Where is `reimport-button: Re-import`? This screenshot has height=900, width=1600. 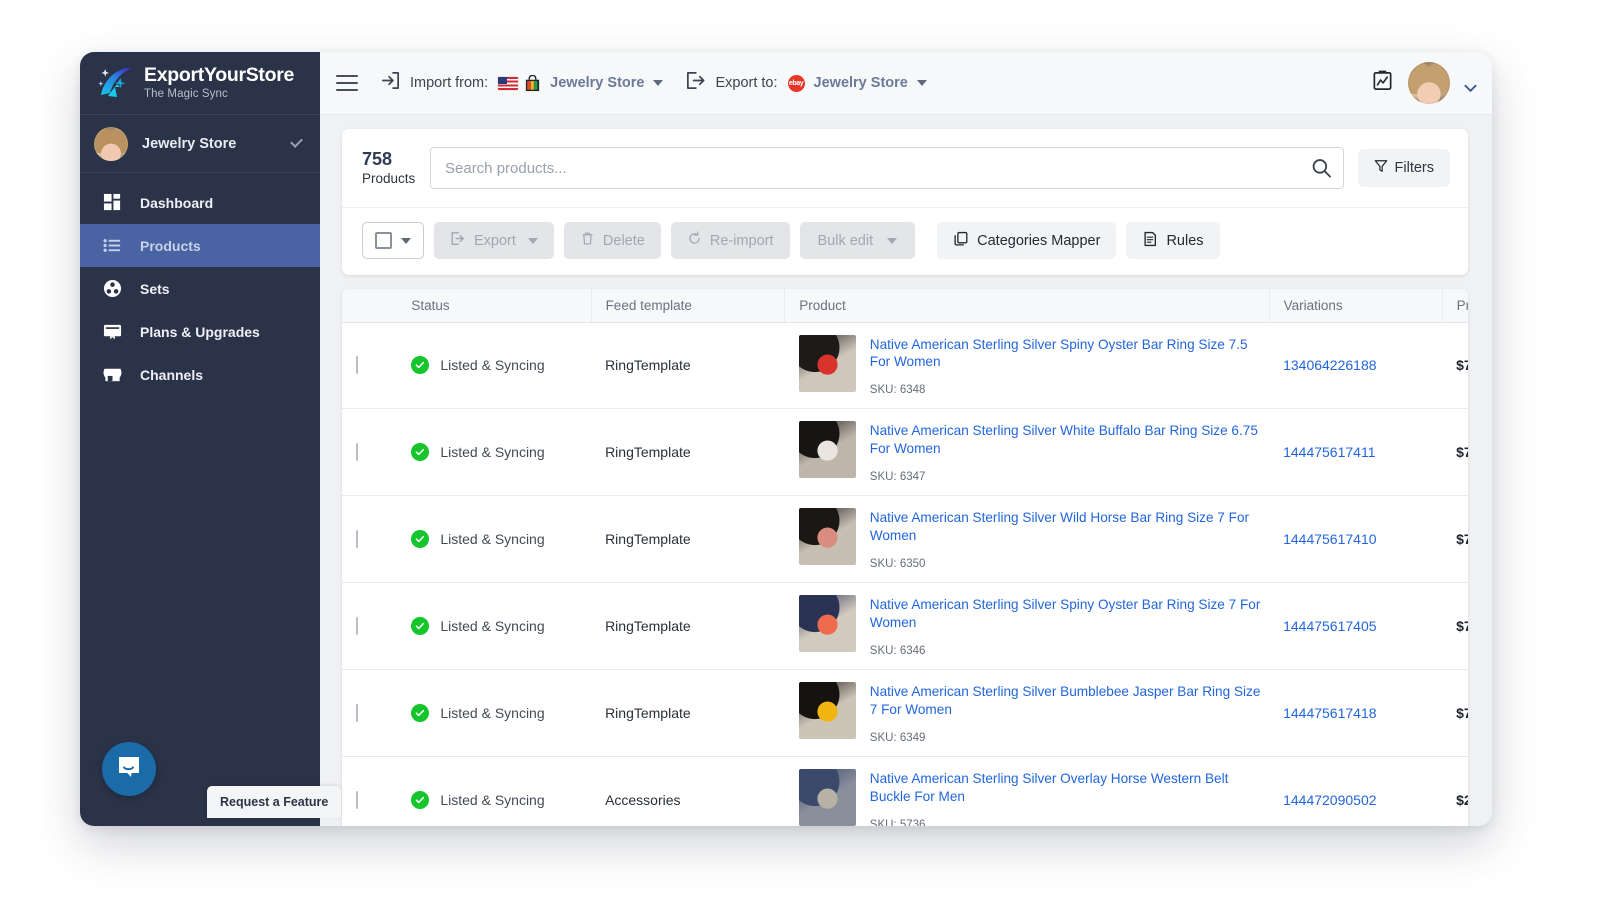 reimport-button: Re-import is located at coordinates (730, 240).